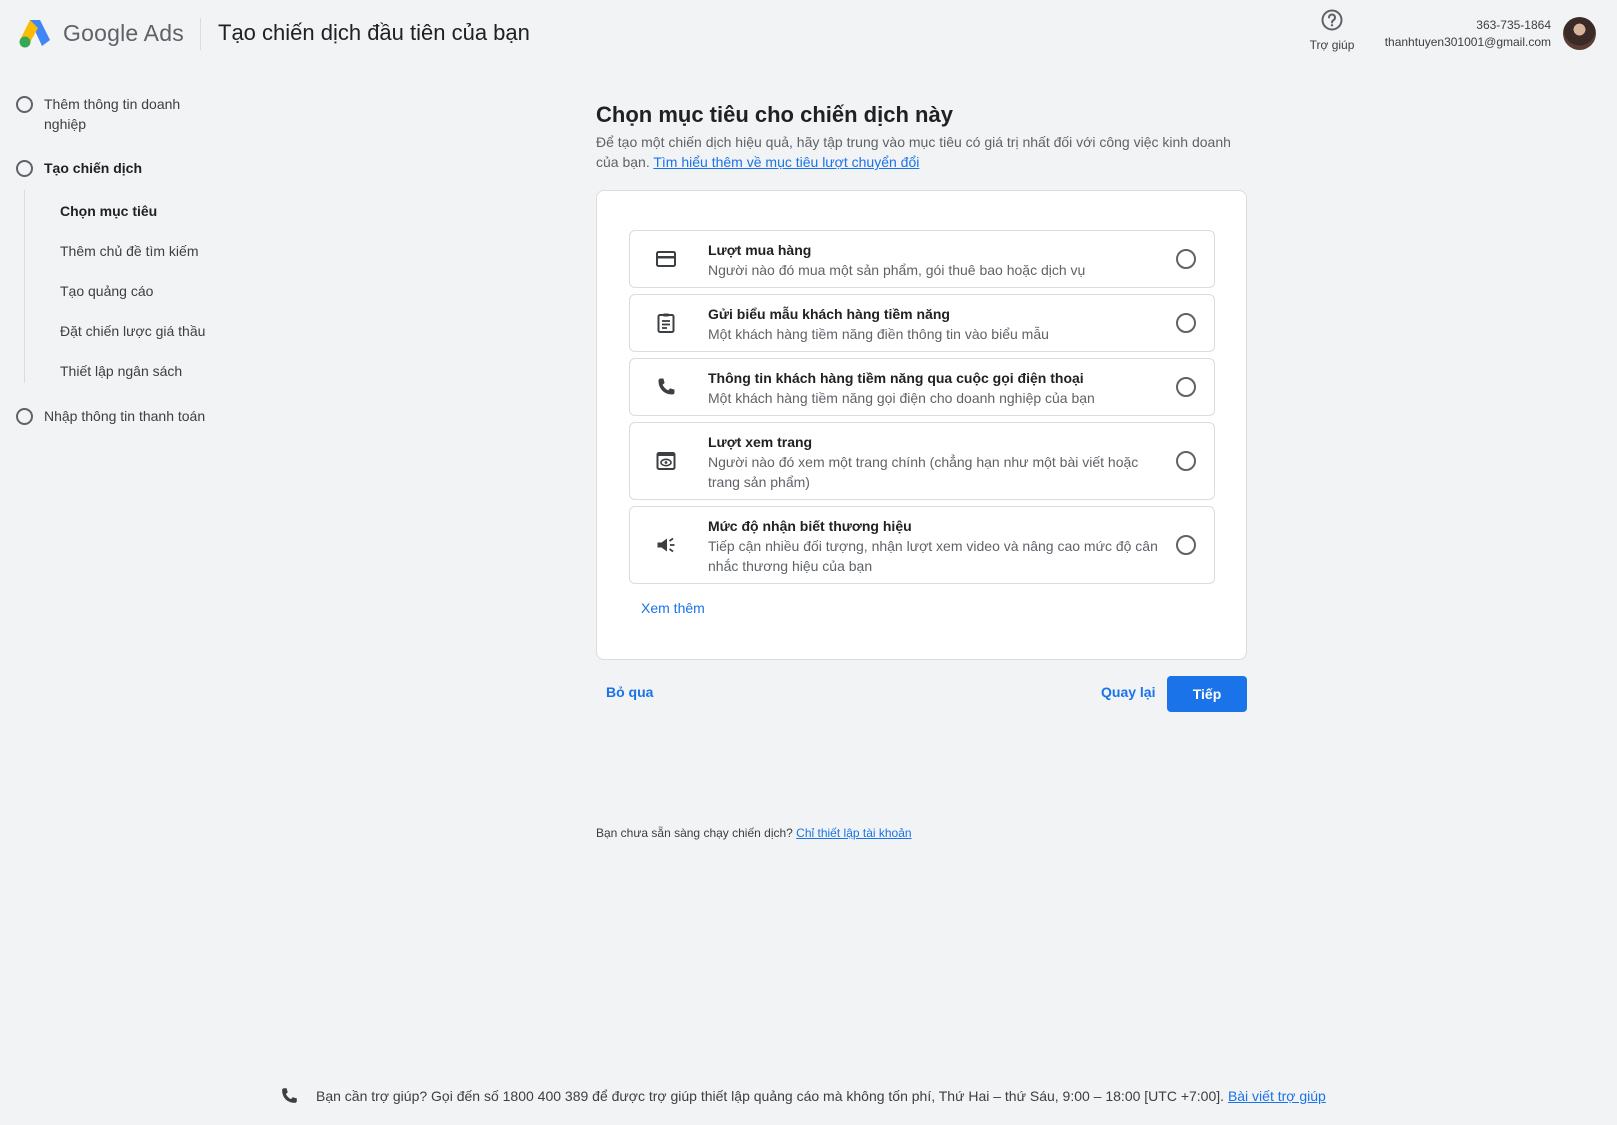 This screenshot has width=1617, height=1125. I want to click on not-ready-text: Bạn chưa sẵn sàng chạy chiến dịch?, so click(694, 833).